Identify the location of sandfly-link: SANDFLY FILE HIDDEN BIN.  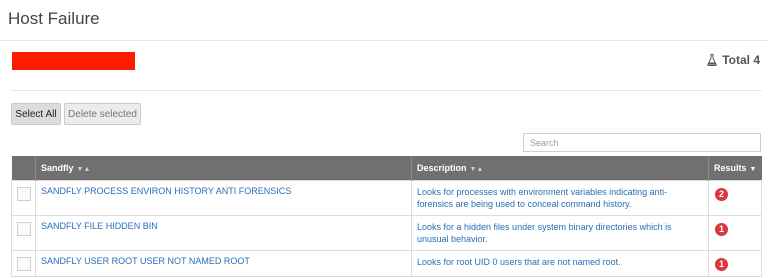
(99, 226).